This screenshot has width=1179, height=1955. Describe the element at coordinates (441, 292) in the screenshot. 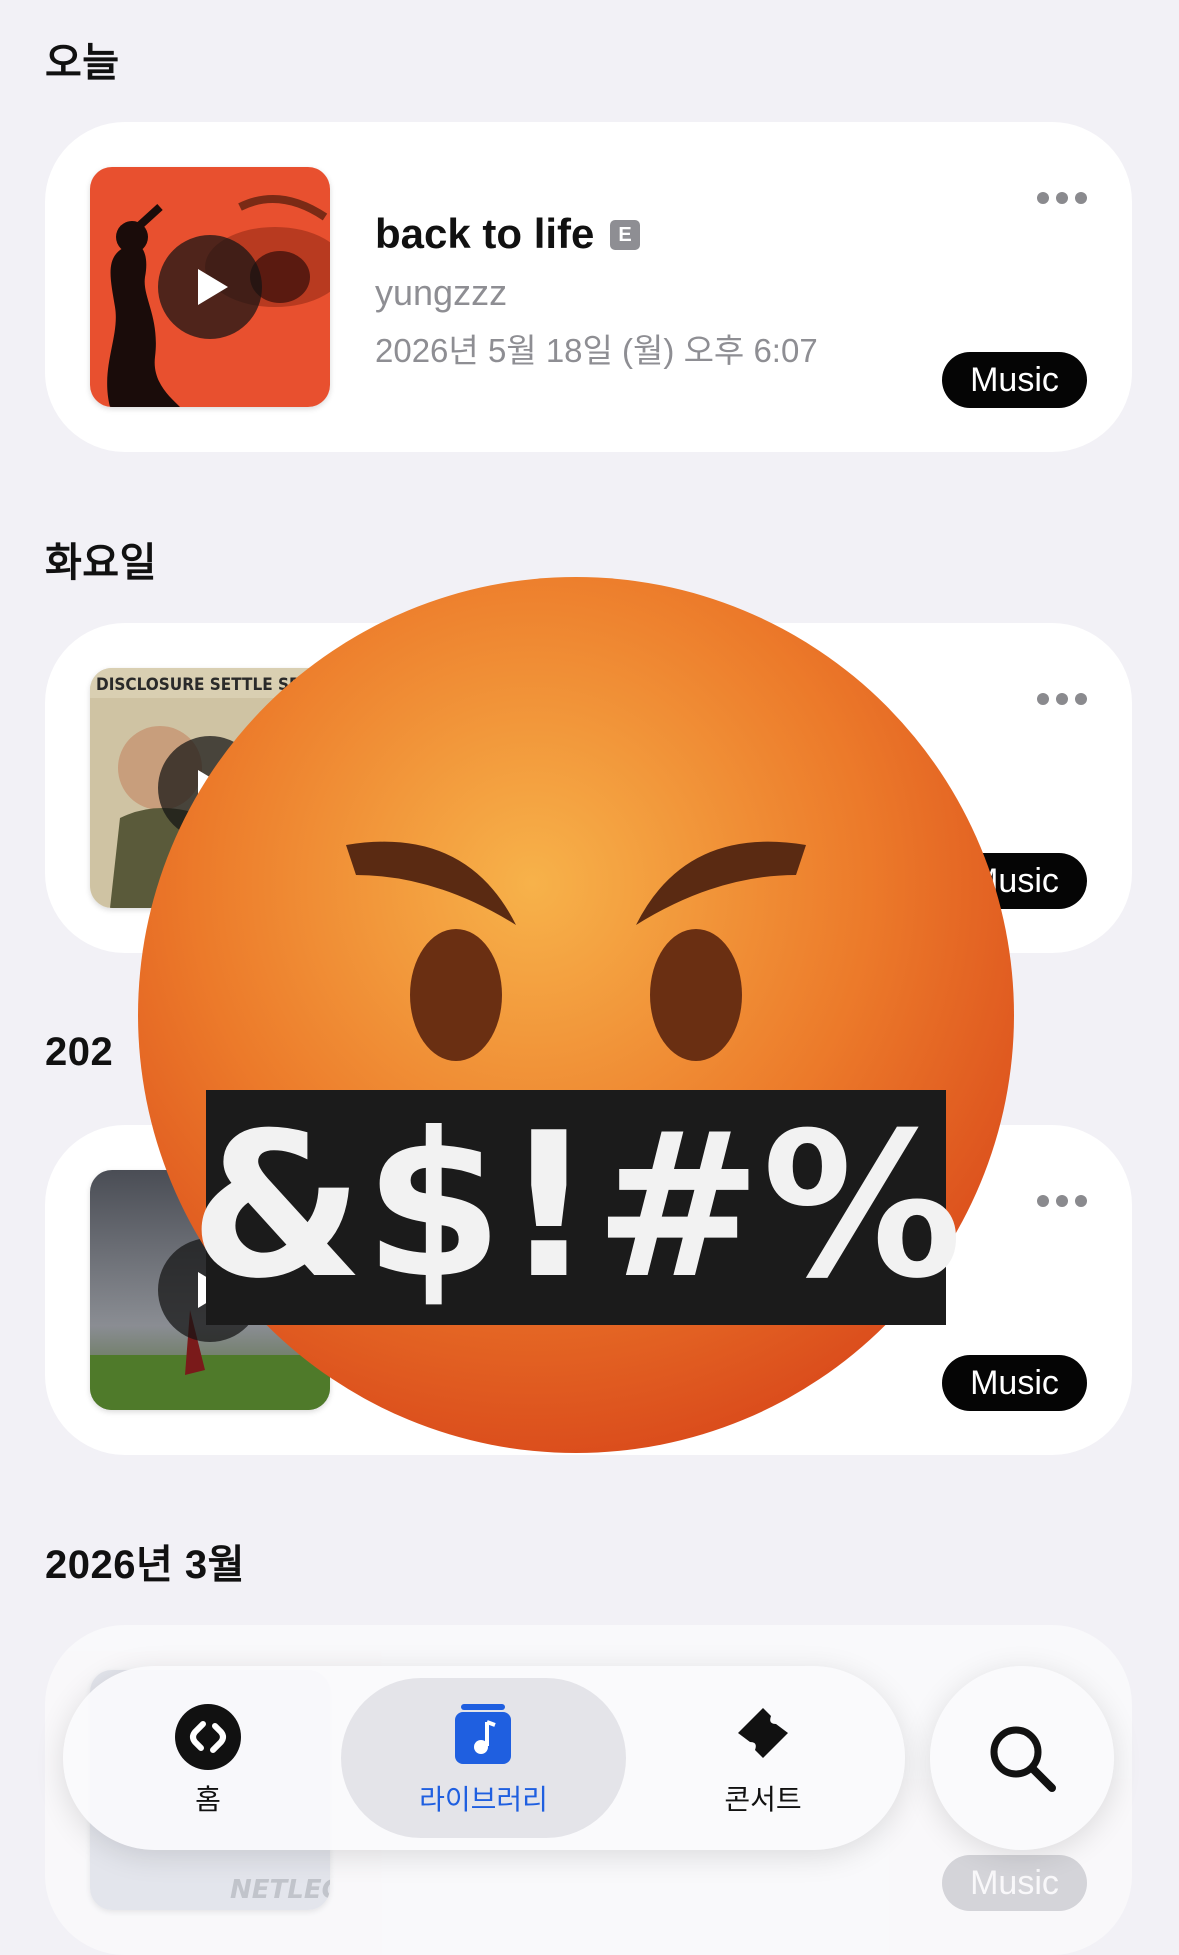

I see `track-artist: yungzzz` at that location.